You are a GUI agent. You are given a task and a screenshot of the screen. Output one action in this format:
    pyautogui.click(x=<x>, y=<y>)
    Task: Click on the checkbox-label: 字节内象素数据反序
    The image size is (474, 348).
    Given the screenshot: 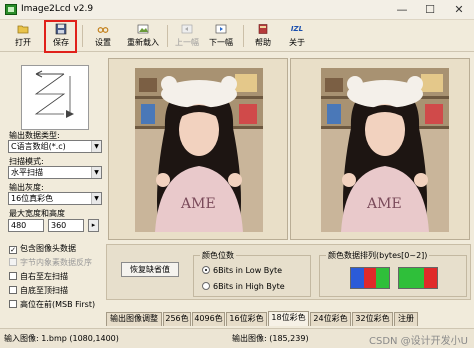 What is the action you would take?
    pyautogui.click(x=56, y=262)
    